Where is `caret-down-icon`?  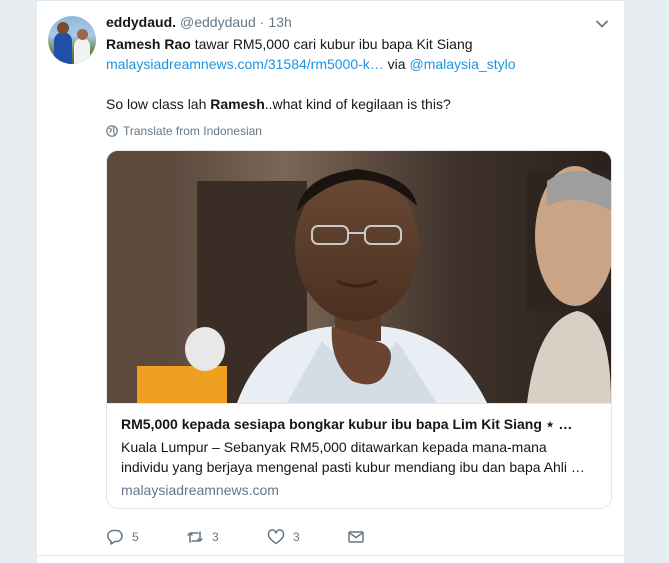
caret-down-icon is located at coordinates (602, 24).